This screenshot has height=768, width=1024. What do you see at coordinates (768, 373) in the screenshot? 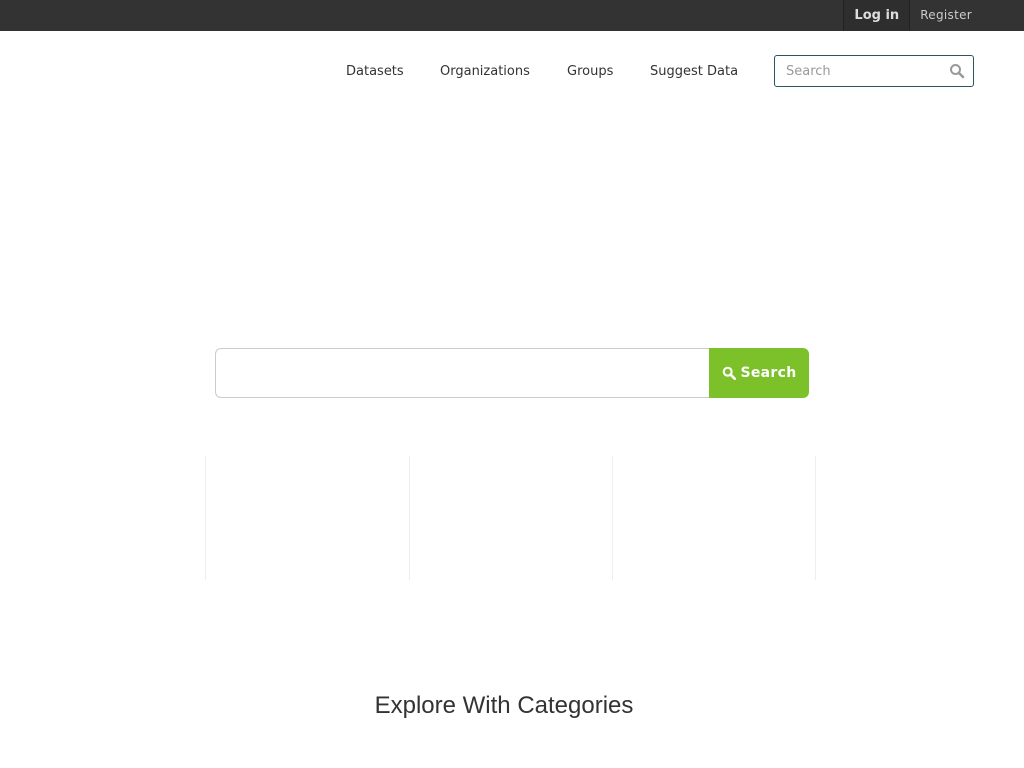
I see `hero-search-button-label: Search` at bounding box center [768, 373].